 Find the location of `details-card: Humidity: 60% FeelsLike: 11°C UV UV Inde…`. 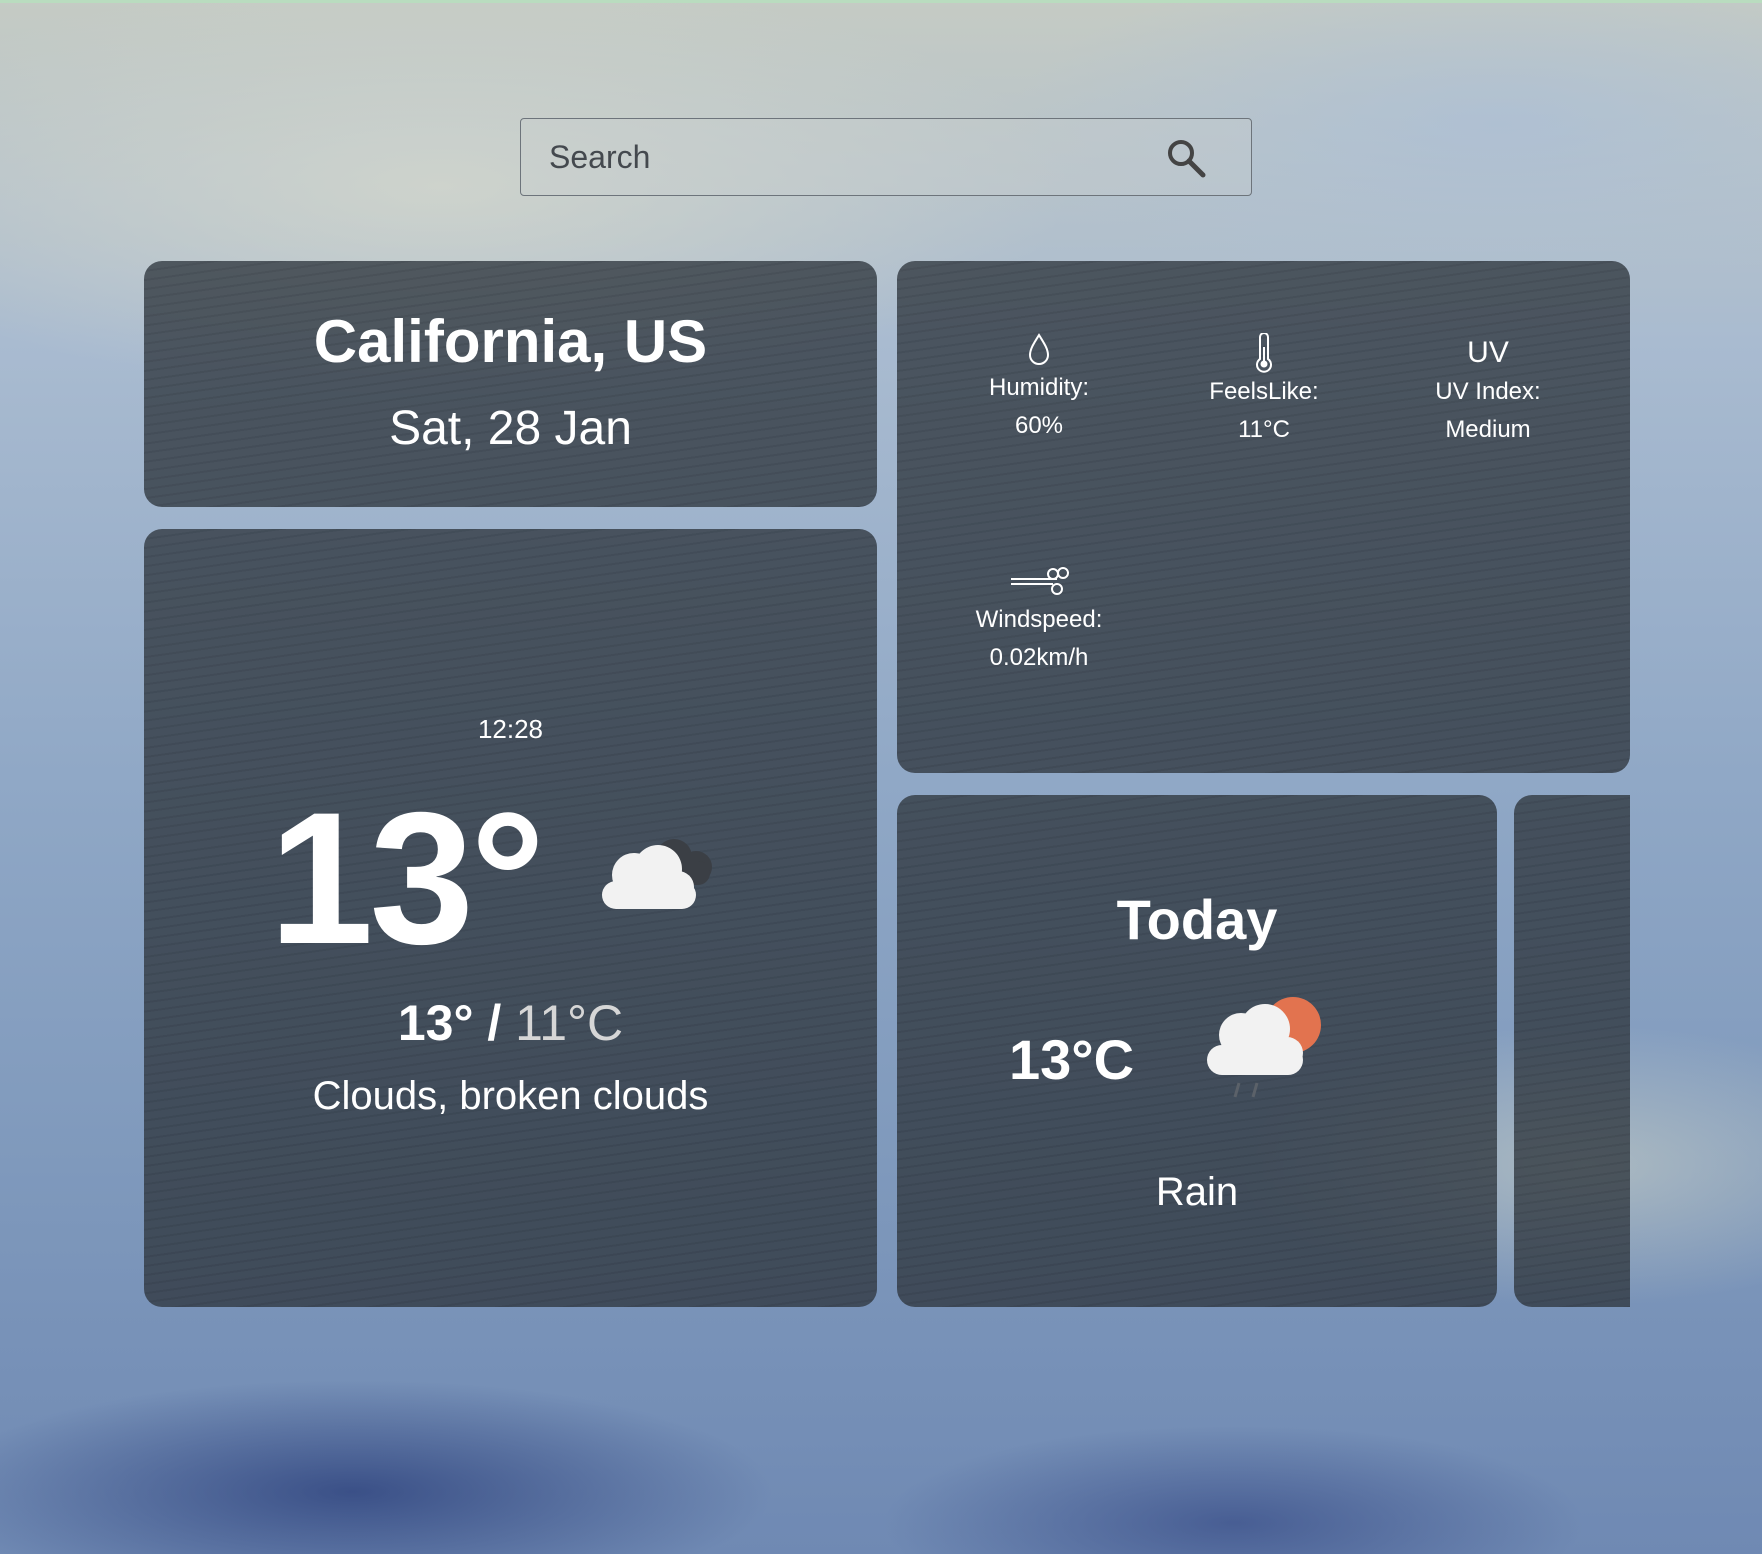

details-card: Humidity: 60% FeelsLike: 11°C UV UV Inde… is located at coordinates (1263, 517).